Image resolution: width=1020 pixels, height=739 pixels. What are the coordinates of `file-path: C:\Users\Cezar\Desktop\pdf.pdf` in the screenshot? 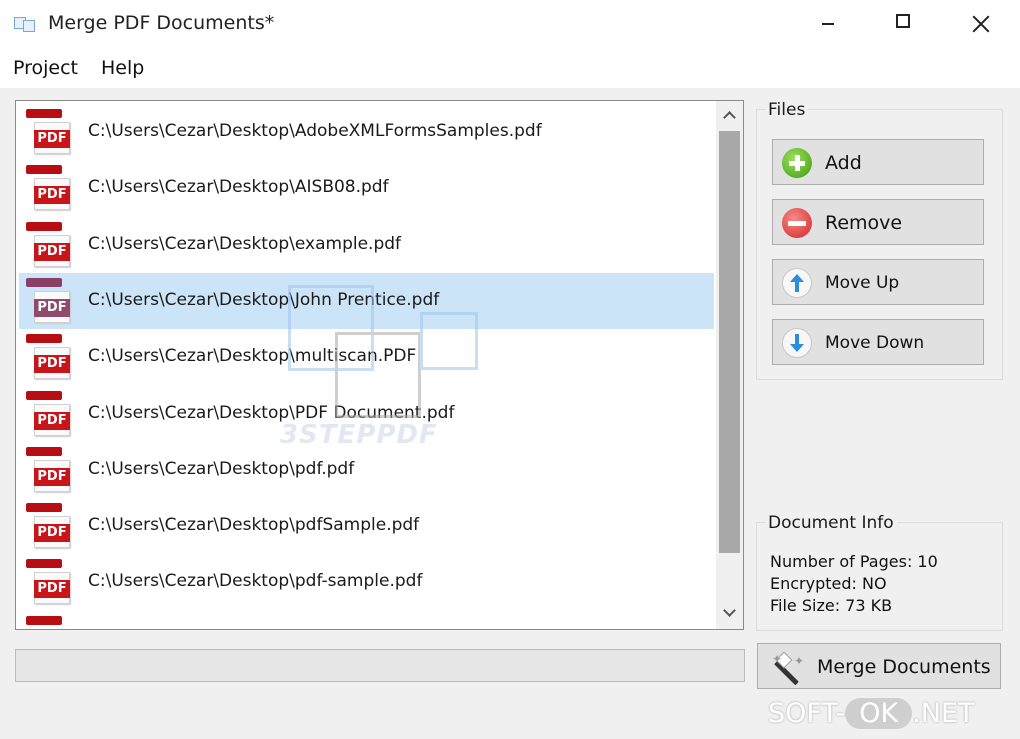 It's located at (221, 468).